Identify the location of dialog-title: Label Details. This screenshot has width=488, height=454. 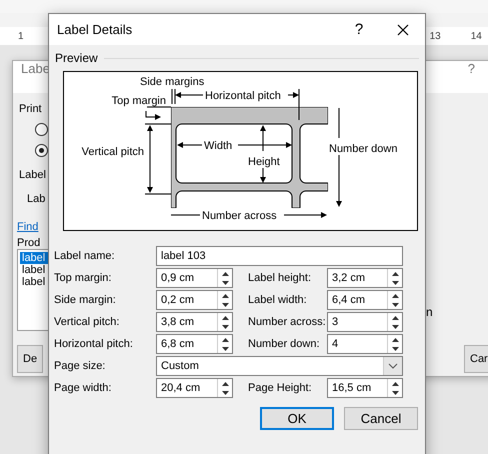
(95, 29).